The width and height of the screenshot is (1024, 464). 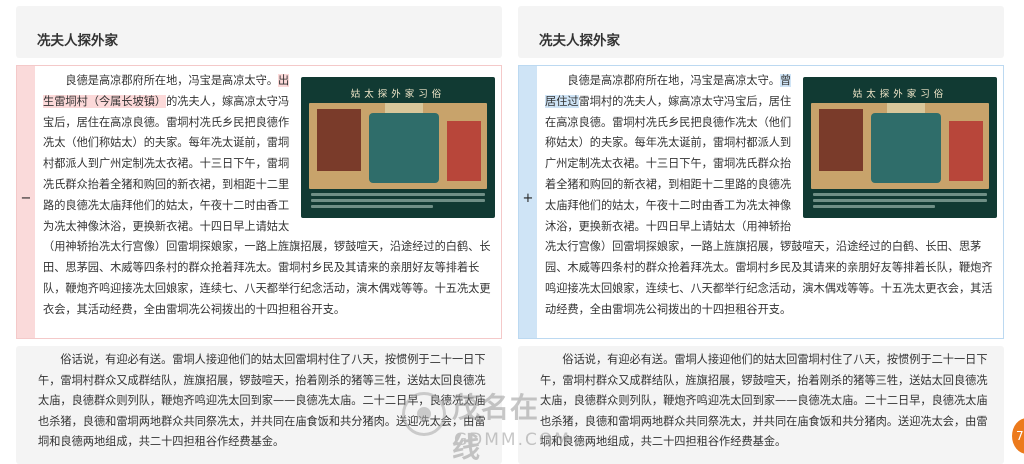 I want to click on new-article-image: 姑太探外家习俗, so click(x=900, y=147).